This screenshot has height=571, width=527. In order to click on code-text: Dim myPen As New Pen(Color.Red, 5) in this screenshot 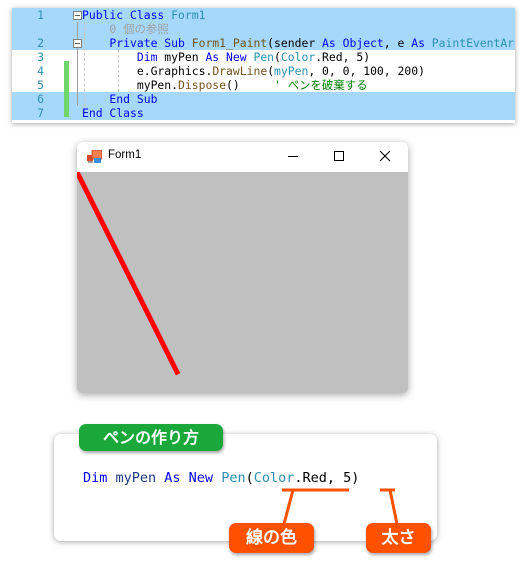, I will do `click(226, 57)`.